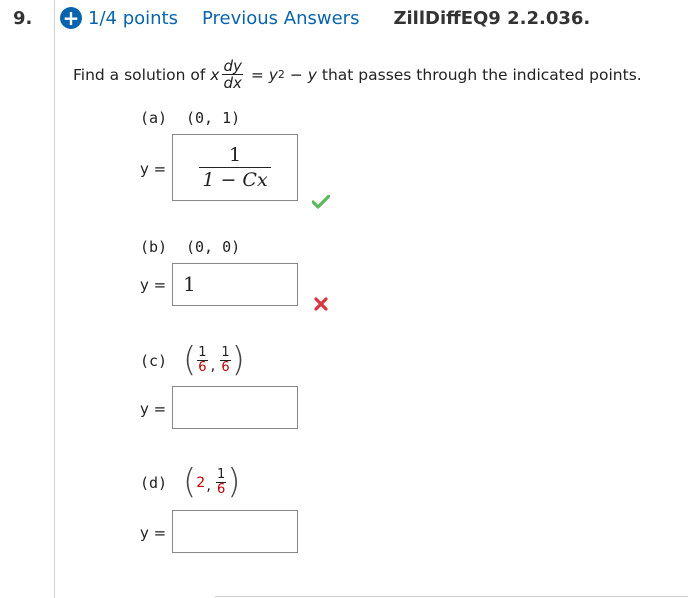 The height and width of the screenshot is (598, 688). I want to click on part-d-y-label: y =, so click(153, 533).